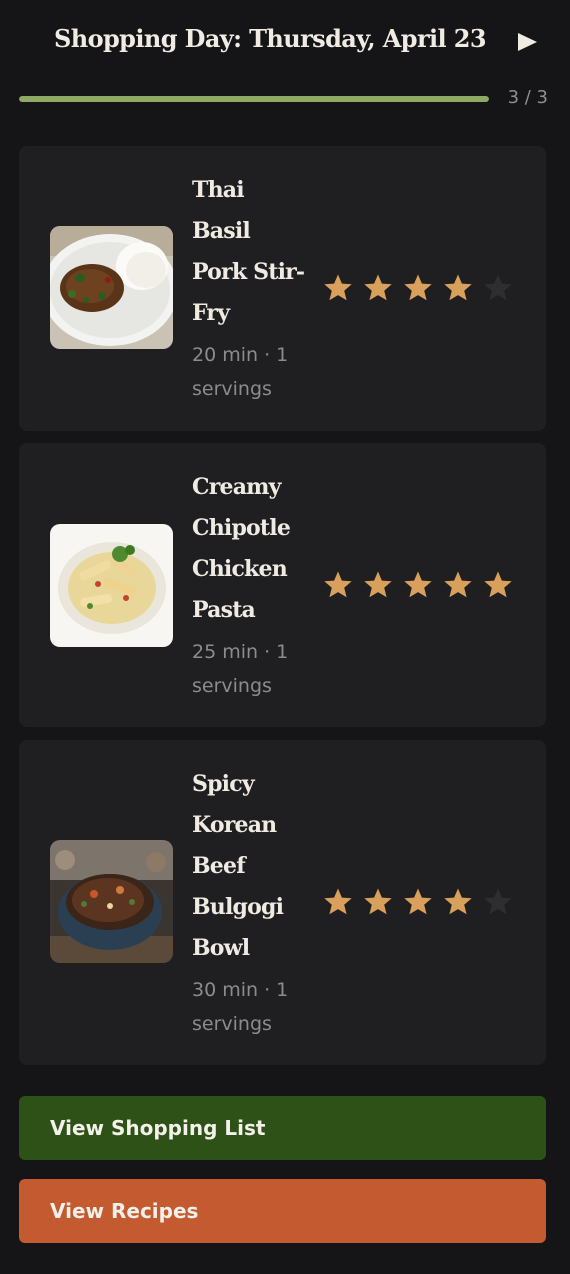 The height and width of the screenshot is (1274, 570). What do you see at coordinates (248, 251) in the screenshot?
I see `recipe-title: Thai Basil Pork Stir-Fry` at bounding box center [248, 251].